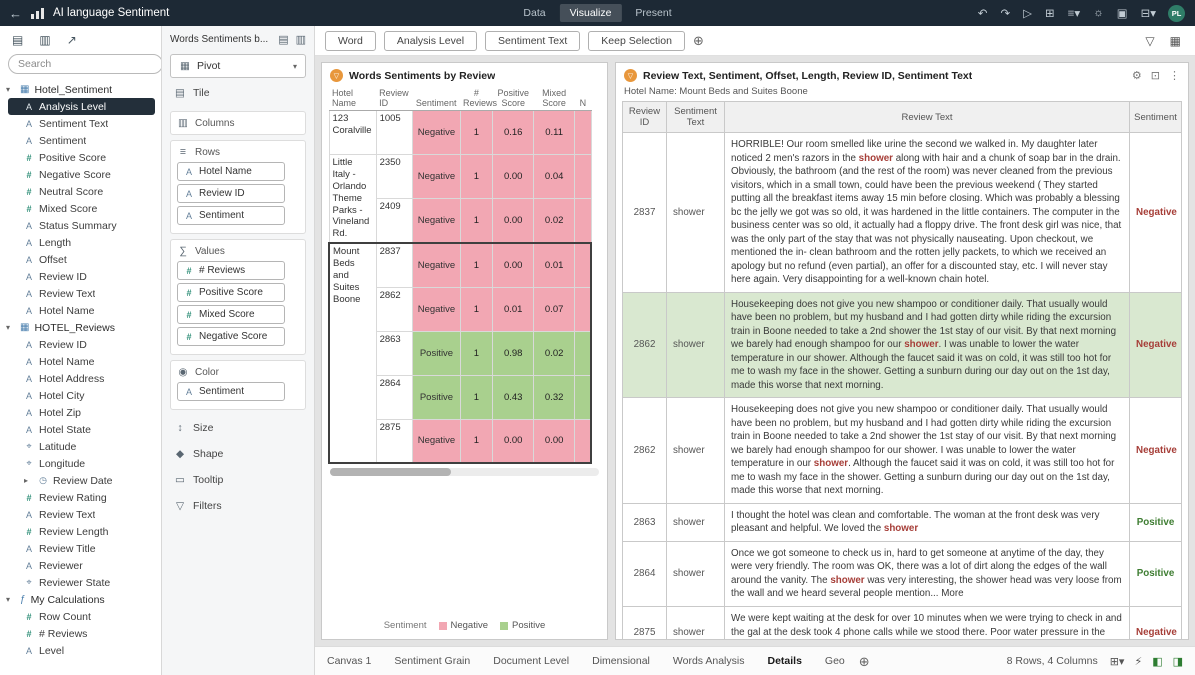 The width and height of the screenshot is (1195, 675). What do you see at coordinates (80, 242) in the screenshot?
I see `field-length: A Length` at bounding box center [80, 242].